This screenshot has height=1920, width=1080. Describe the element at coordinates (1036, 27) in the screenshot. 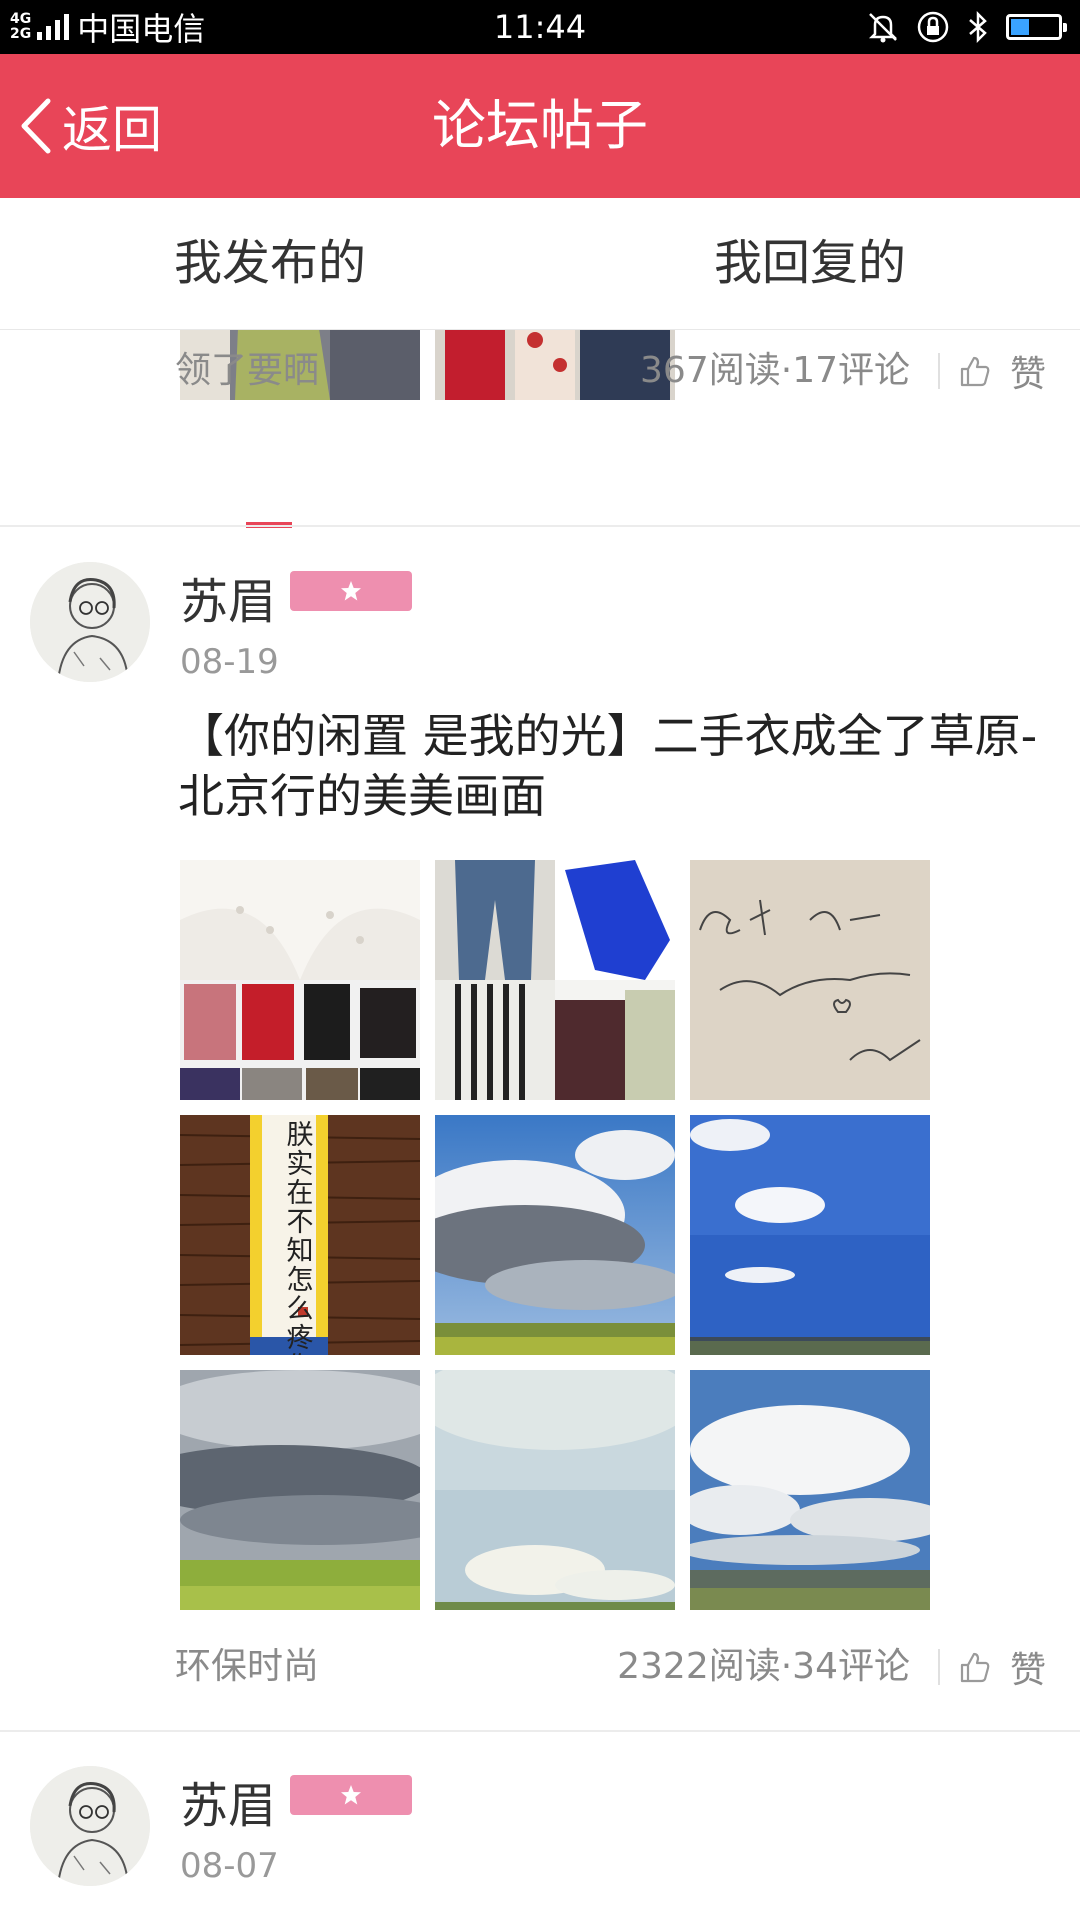

I see `battery-icon` at that location.